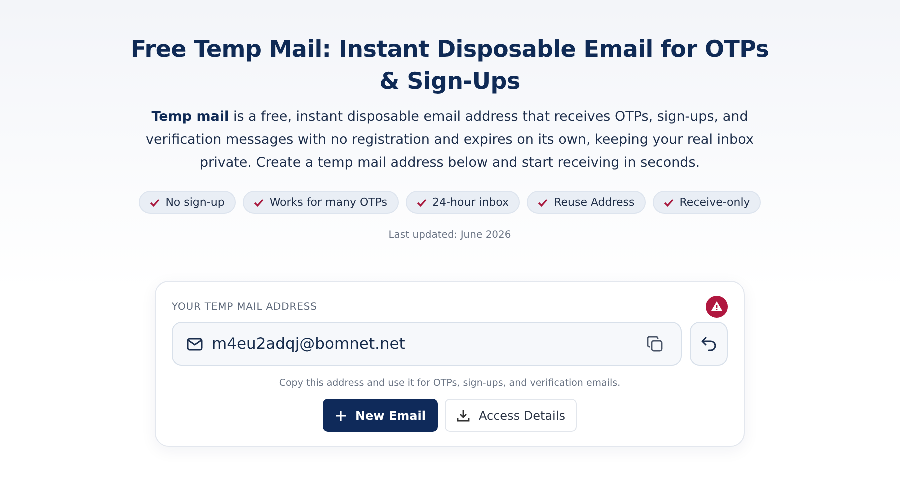 Image resolution: width=900 pixels, height=482 pixels. I want to click on plus-icon, so click(340, 416).